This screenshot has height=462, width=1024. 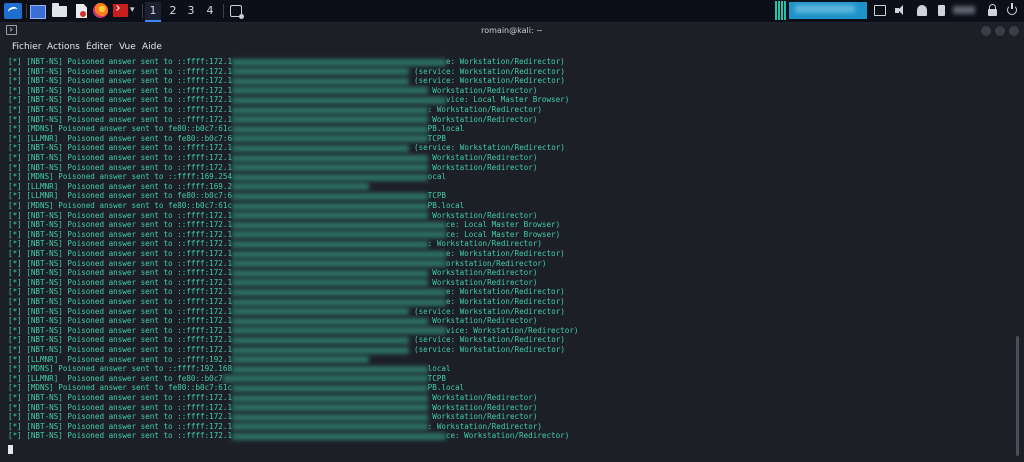 What do you see at coordinates (63, 47) in the screenshot?
I see `menu-actions: Actions` at bounding box center [63, 47].